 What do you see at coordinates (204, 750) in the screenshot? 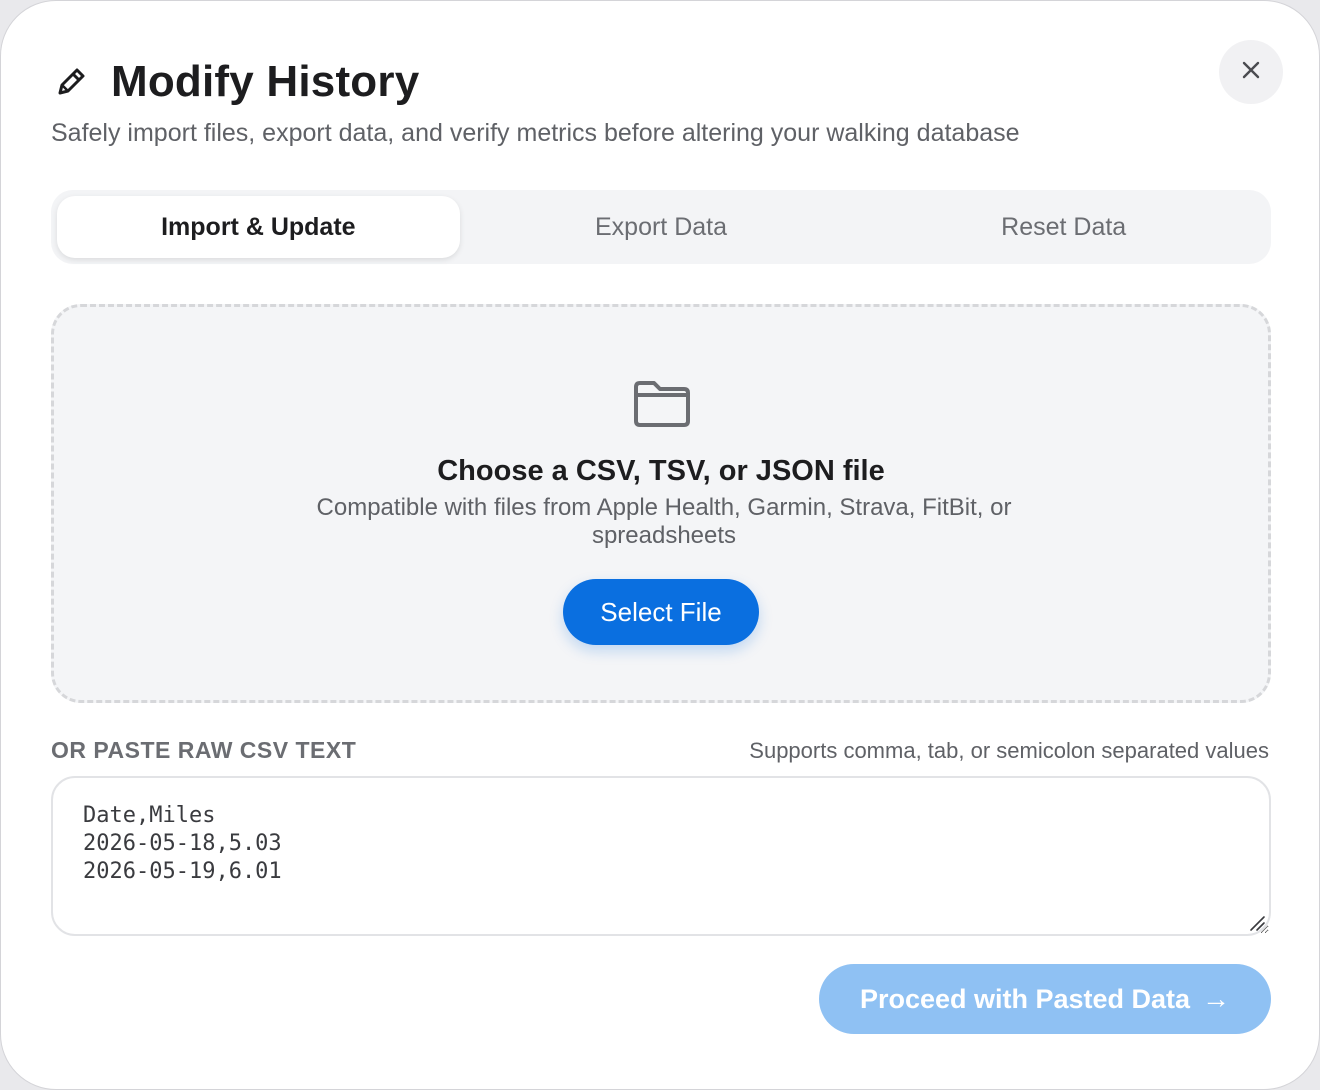
I see `paste-label: OR PASTE RAW CSV TEXT` at bounding box center [204, 750].